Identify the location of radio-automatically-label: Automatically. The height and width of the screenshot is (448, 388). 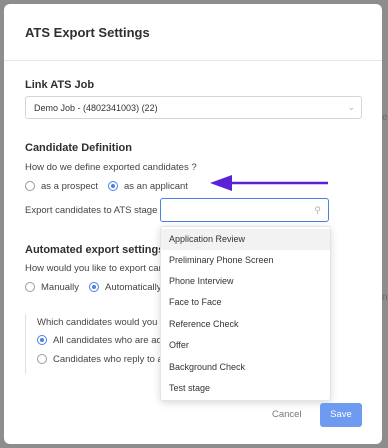
(133, 287).